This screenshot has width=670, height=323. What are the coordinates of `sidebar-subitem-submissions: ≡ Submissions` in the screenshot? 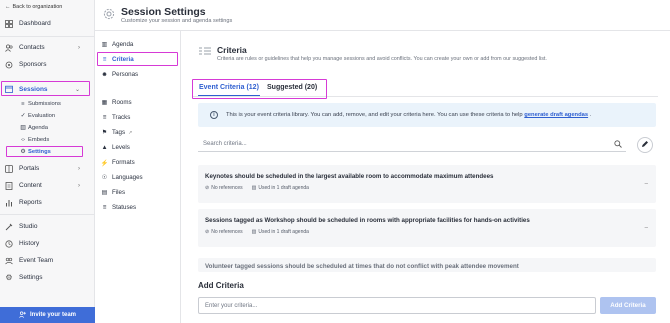 It's located at (40, 103).